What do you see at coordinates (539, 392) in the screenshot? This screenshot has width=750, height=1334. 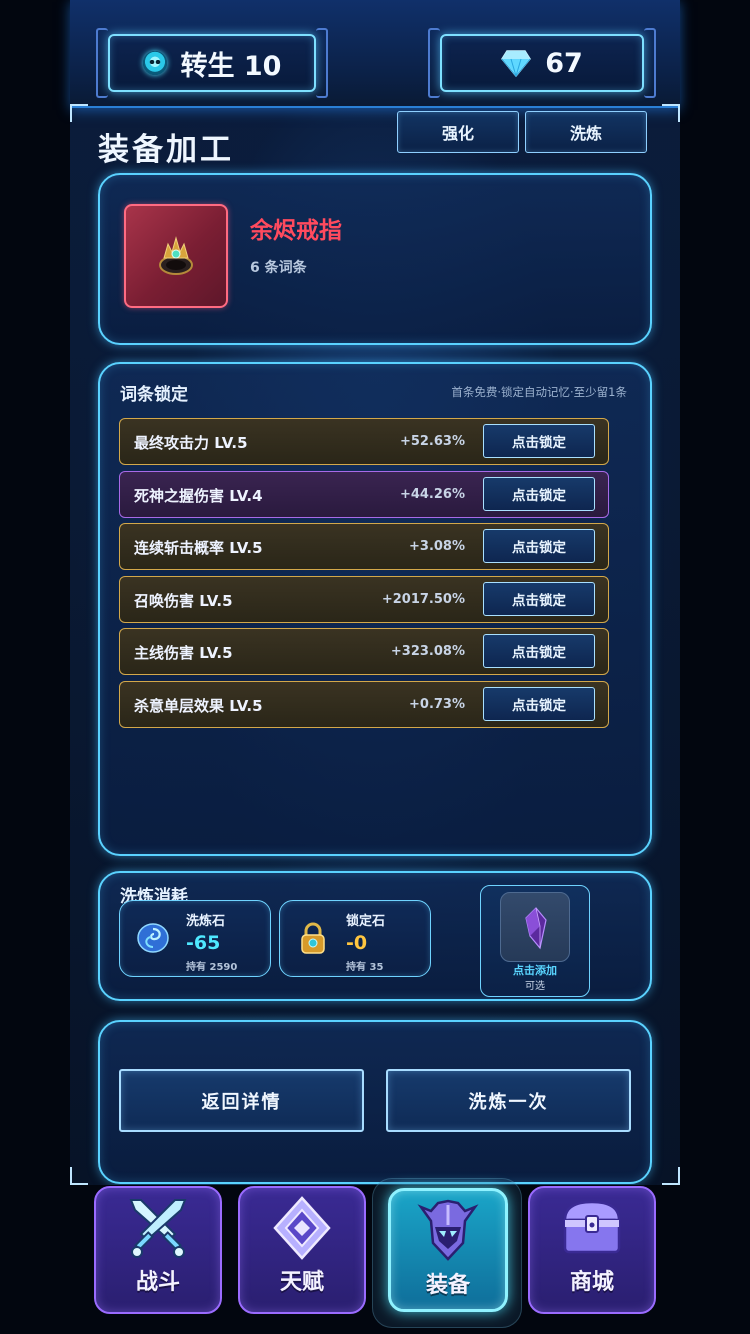 I see `affix-lock-hint: 首条免费·锁定自动记忆·至少留1条` at bounding box center [539, 392].